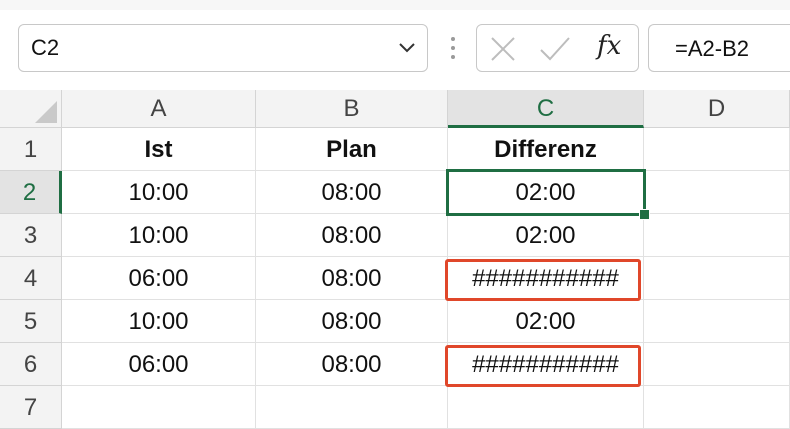 The height and width of the screenshot is (429, 790). What do you see at coordinates (159, 278) in the screenshot?
I see `cell-a4: 06:00` at bounding box center [159, 278].